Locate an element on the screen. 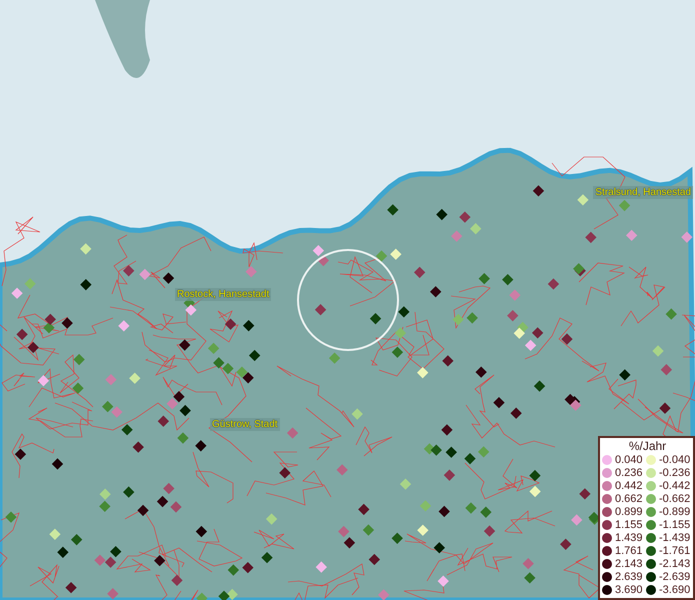 The height and width of the screenshot is (600, 695). legend-label: -0.442 is located at coordinates (674, 486).